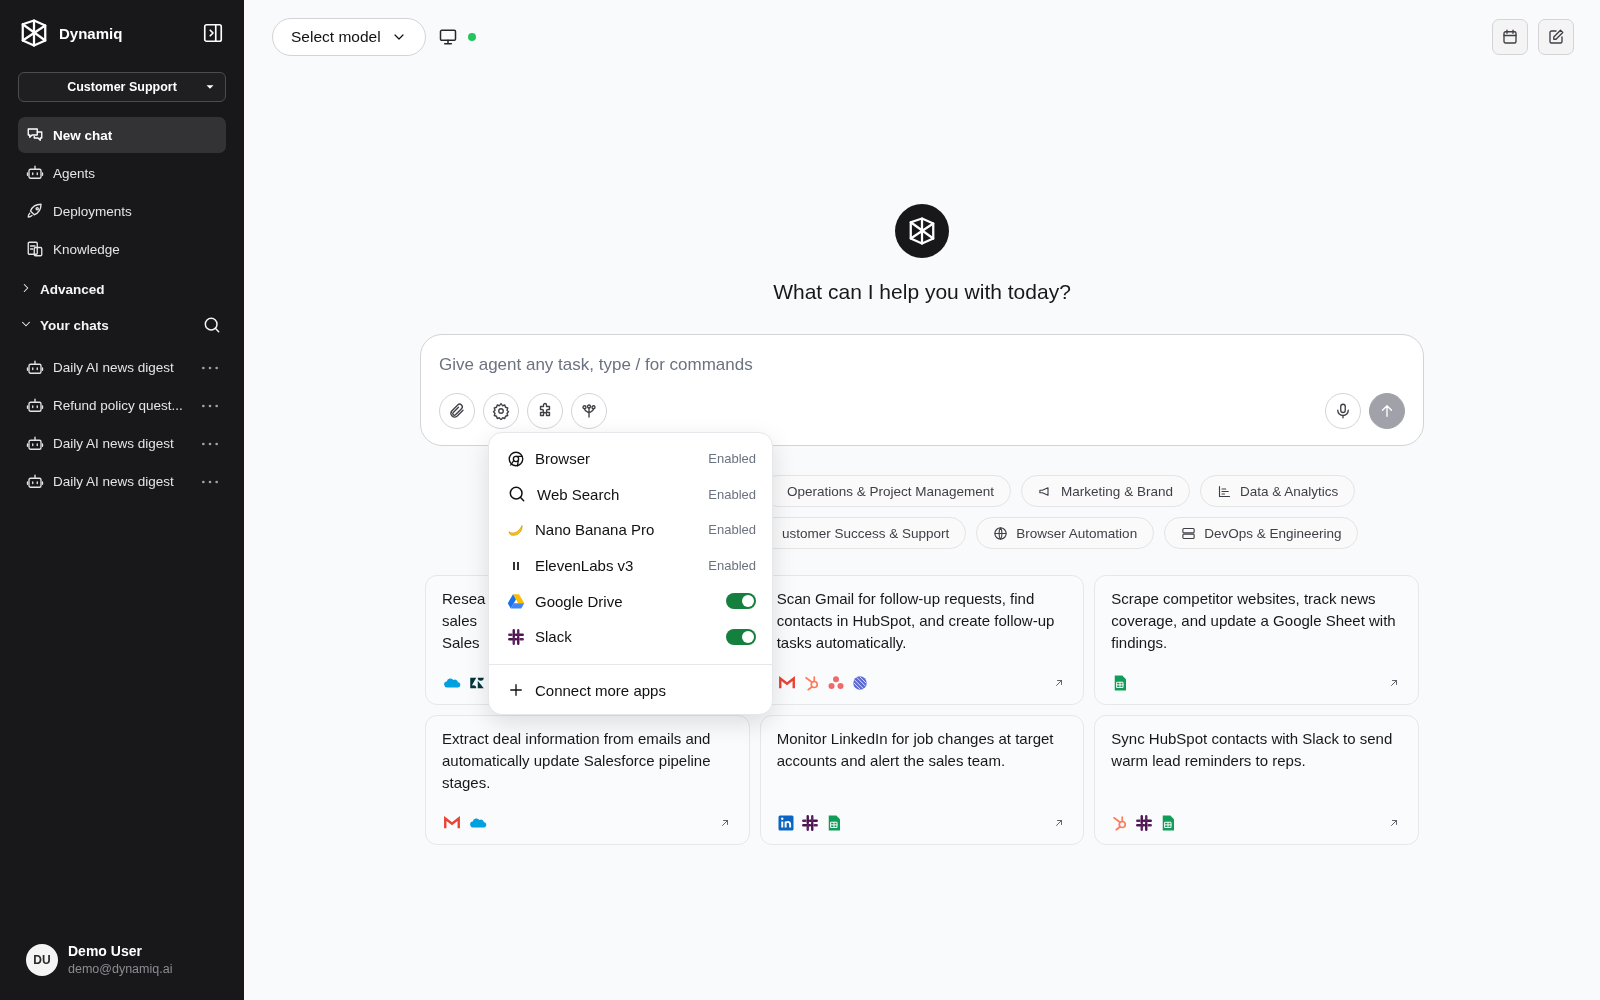  What do you see at coordinates (122, 289) in the screenshot?
I see `section-header: Advanced` at bounding box center [122, 289].